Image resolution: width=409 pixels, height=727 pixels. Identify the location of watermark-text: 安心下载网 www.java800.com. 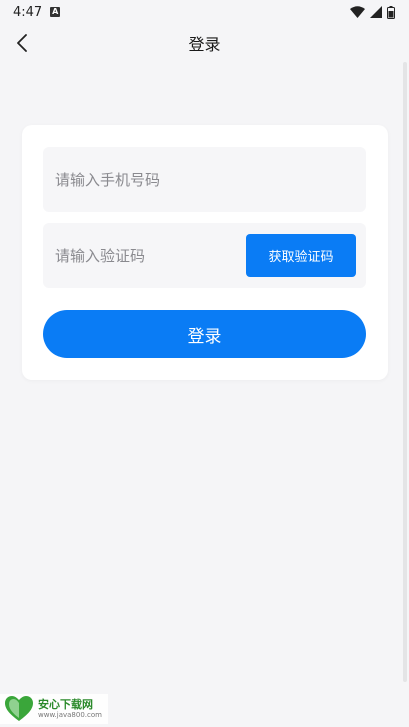
(70, 709).